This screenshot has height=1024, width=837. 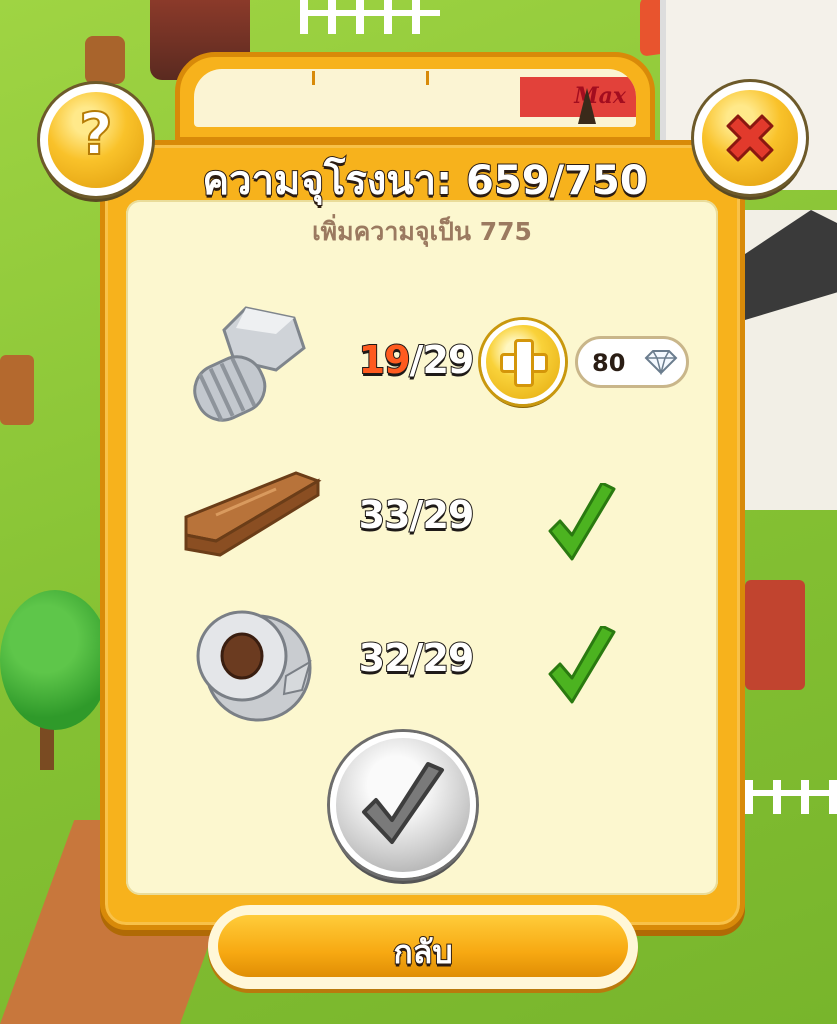 I want to click on material-count: 33/29, so click(x=417, y=515).